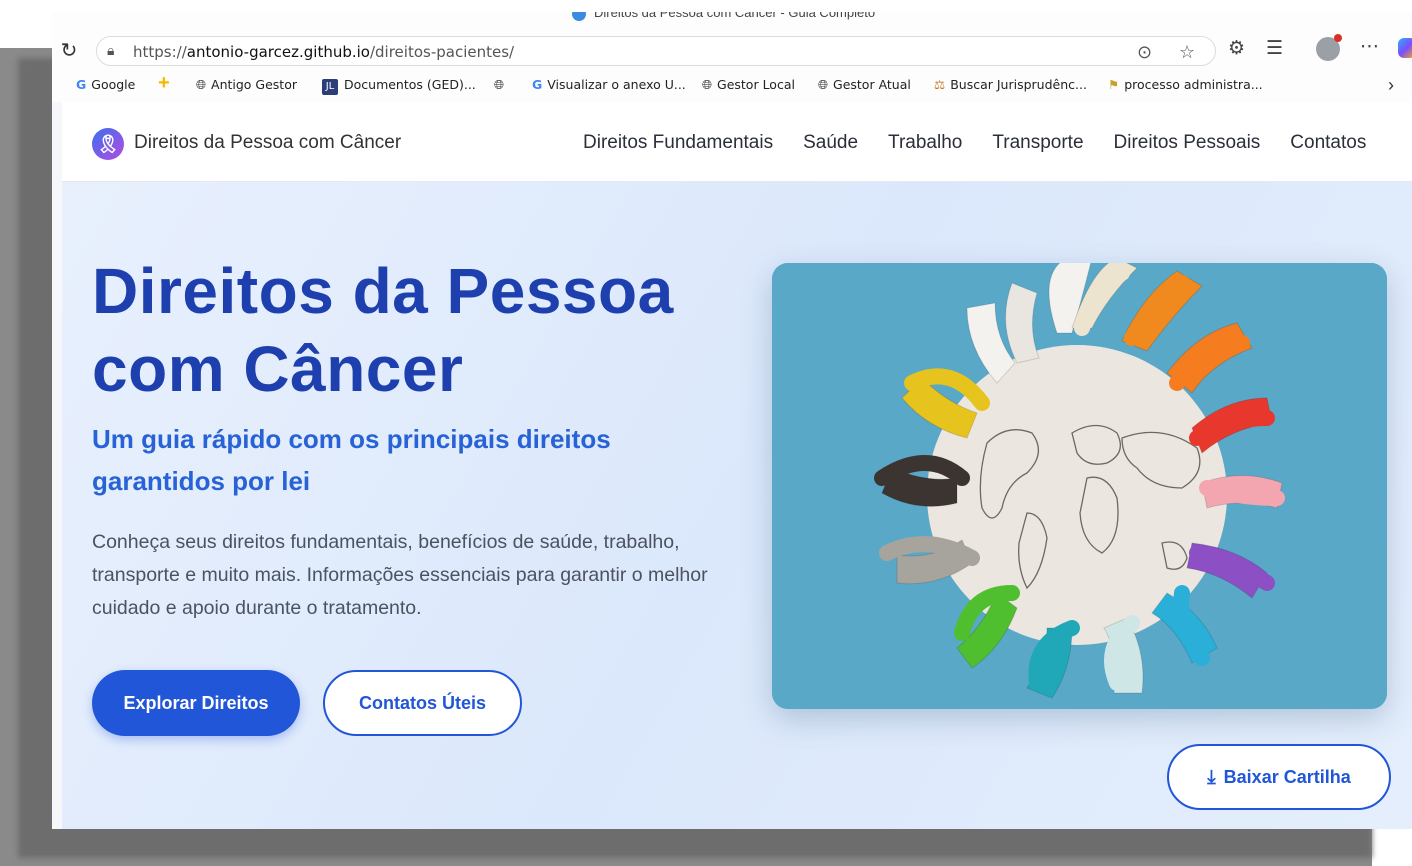  I want to click on favorites-icon: ☰, so click(1274, 48).